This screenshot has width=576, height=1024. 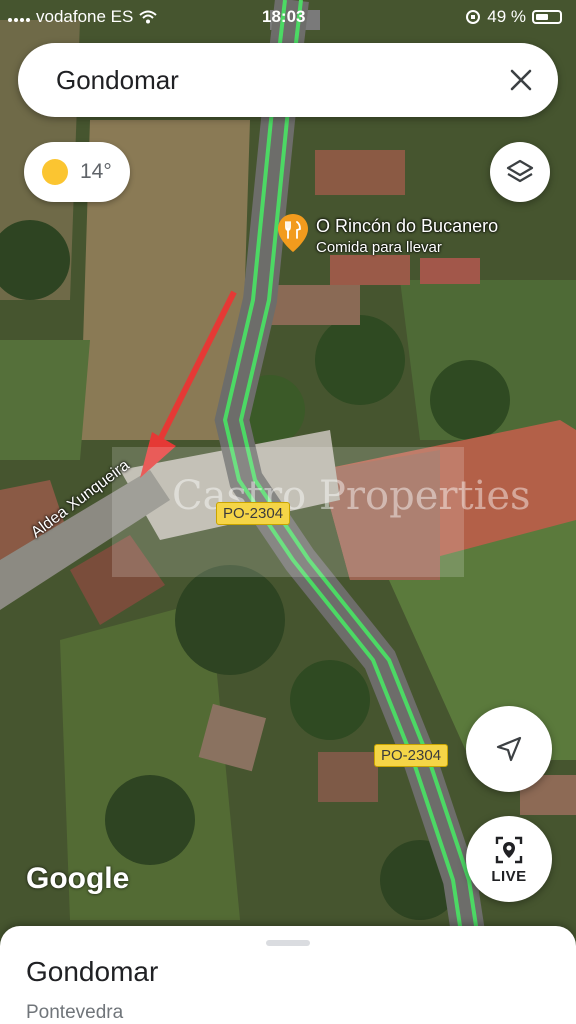 What do you see at coordinates (506, 16) in the screenshot?
I see `battery-percentage: 49 %` at bounding box center [506, 16].